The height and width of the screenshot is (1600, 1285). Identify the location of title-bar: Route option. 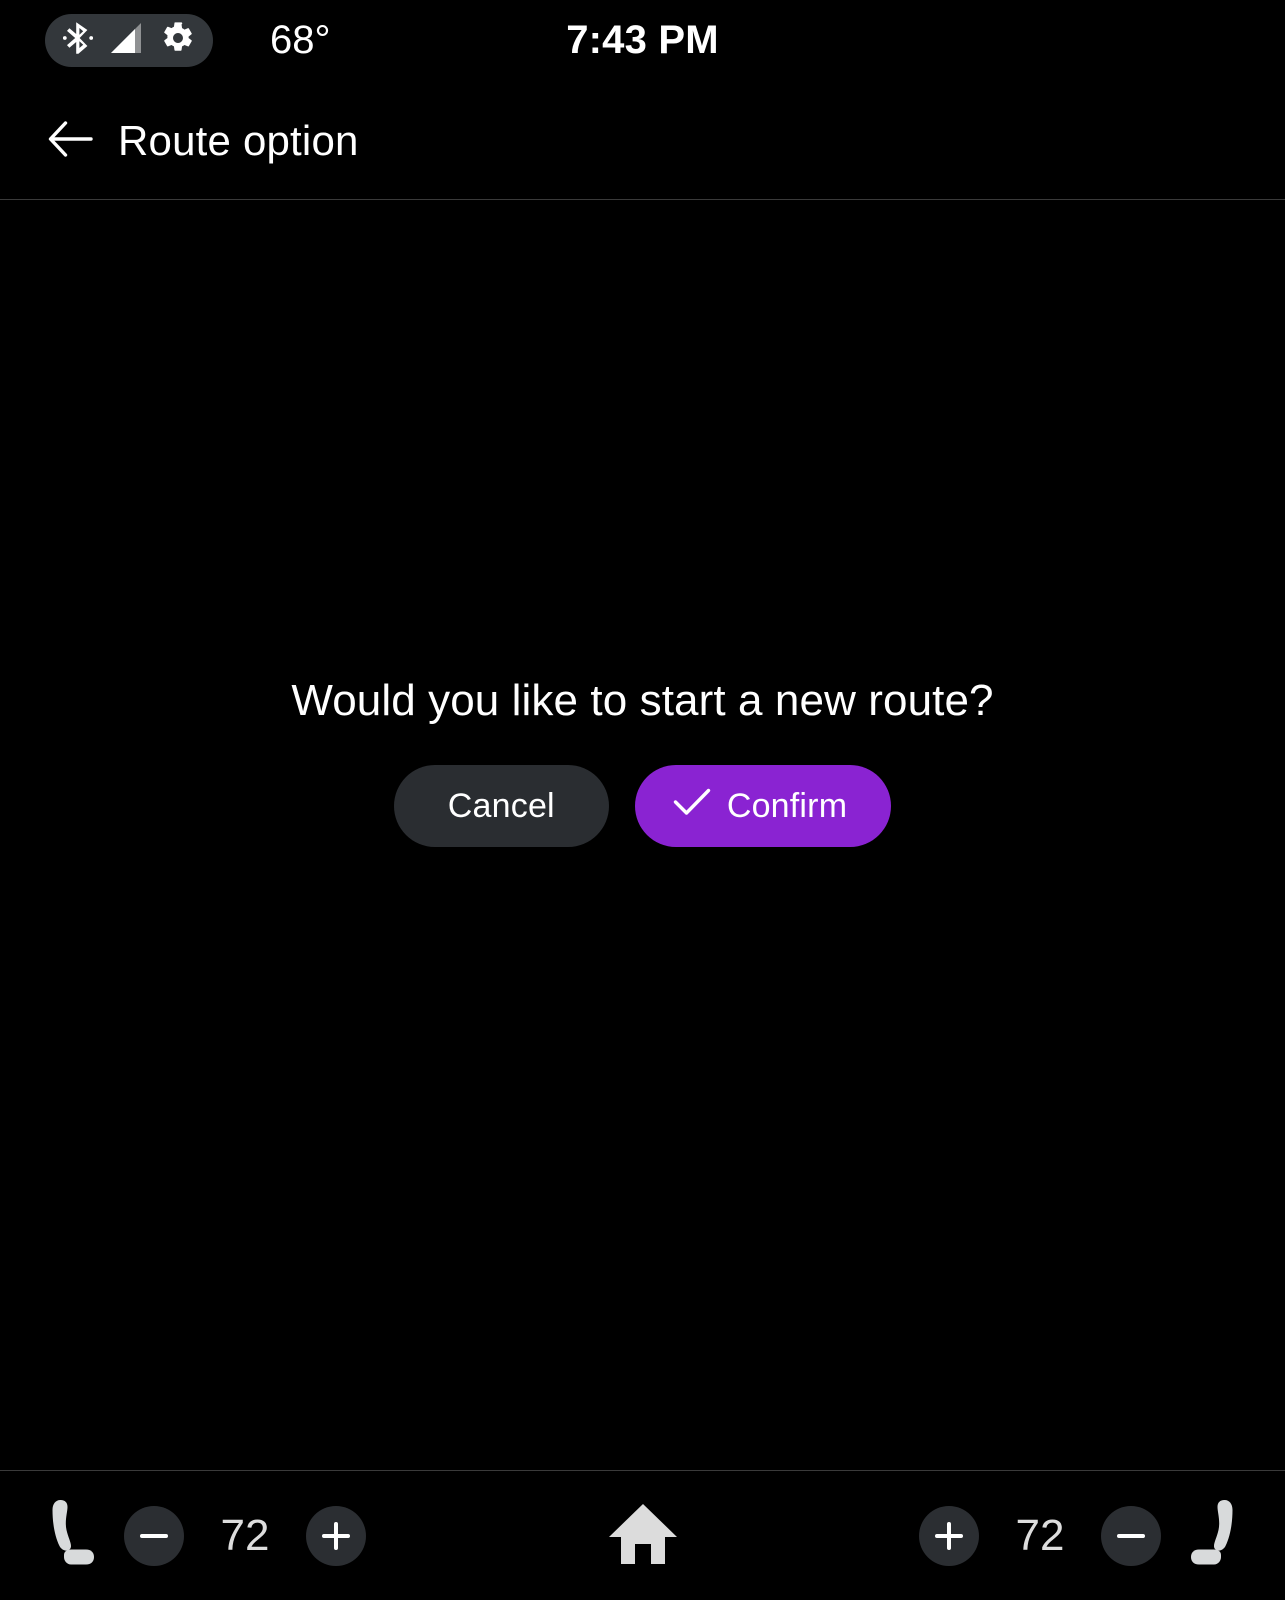
(642, 141).